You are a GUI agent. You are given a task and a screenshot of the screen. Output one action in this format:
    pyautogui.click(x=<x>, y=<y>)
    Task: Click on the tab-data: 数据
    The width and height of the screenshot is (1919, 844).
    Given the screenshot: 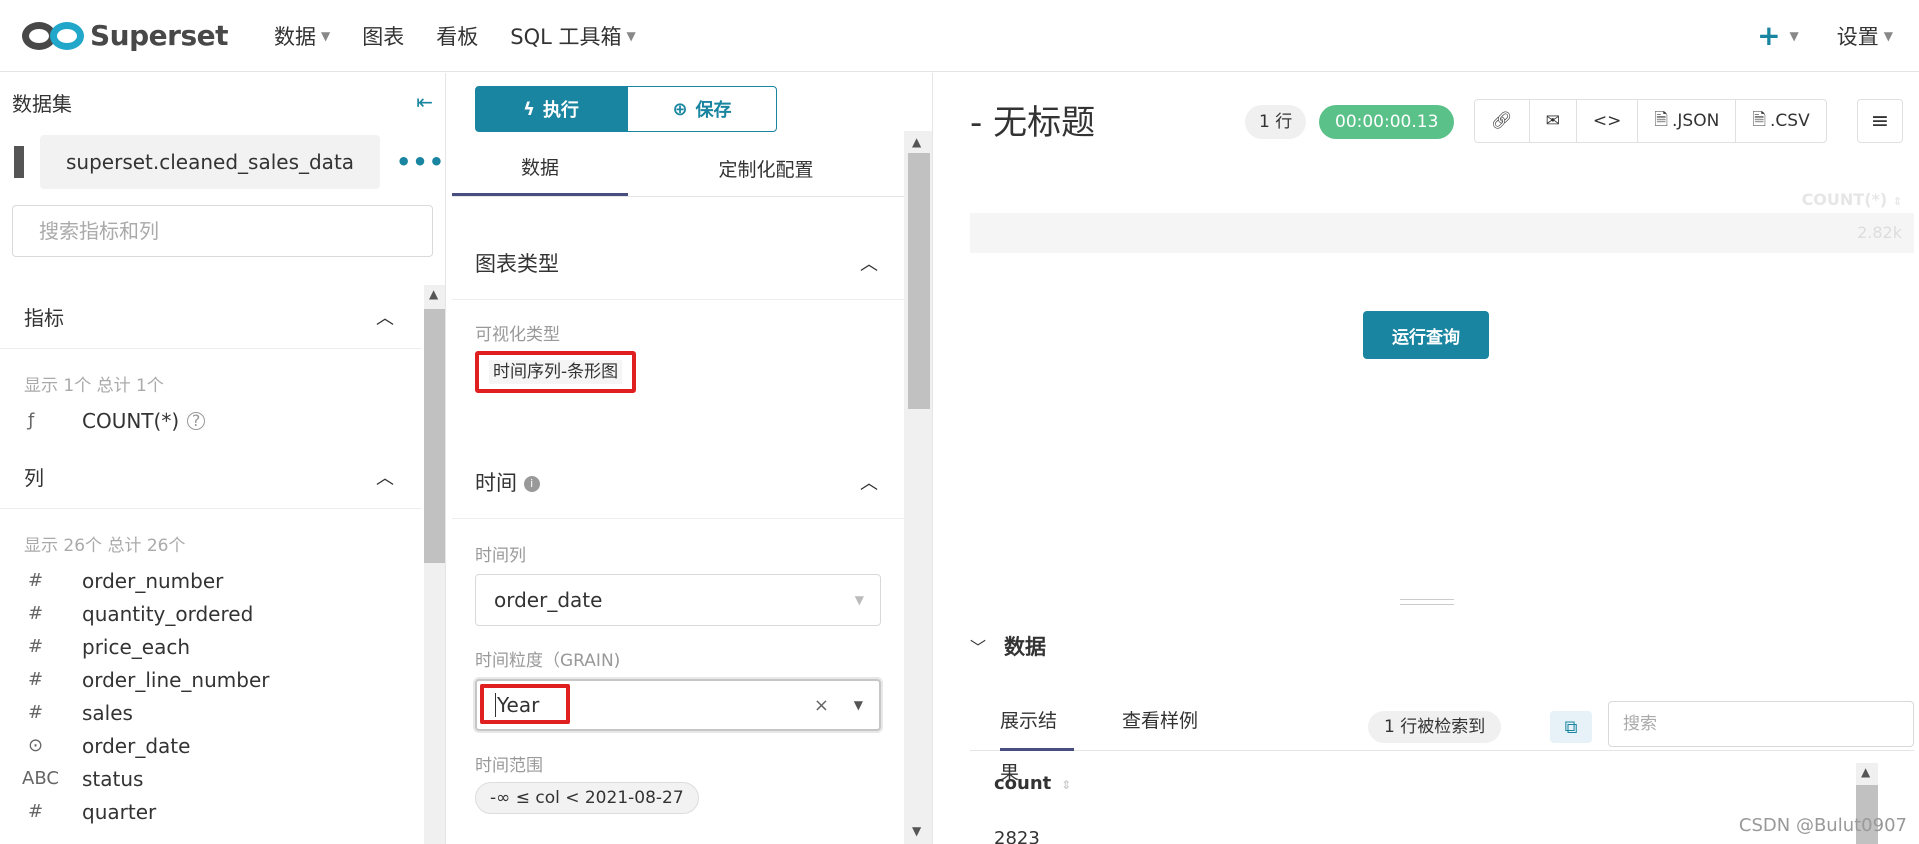 What is the action you would take?
    pyautogui.click(x=540, y=168)
    